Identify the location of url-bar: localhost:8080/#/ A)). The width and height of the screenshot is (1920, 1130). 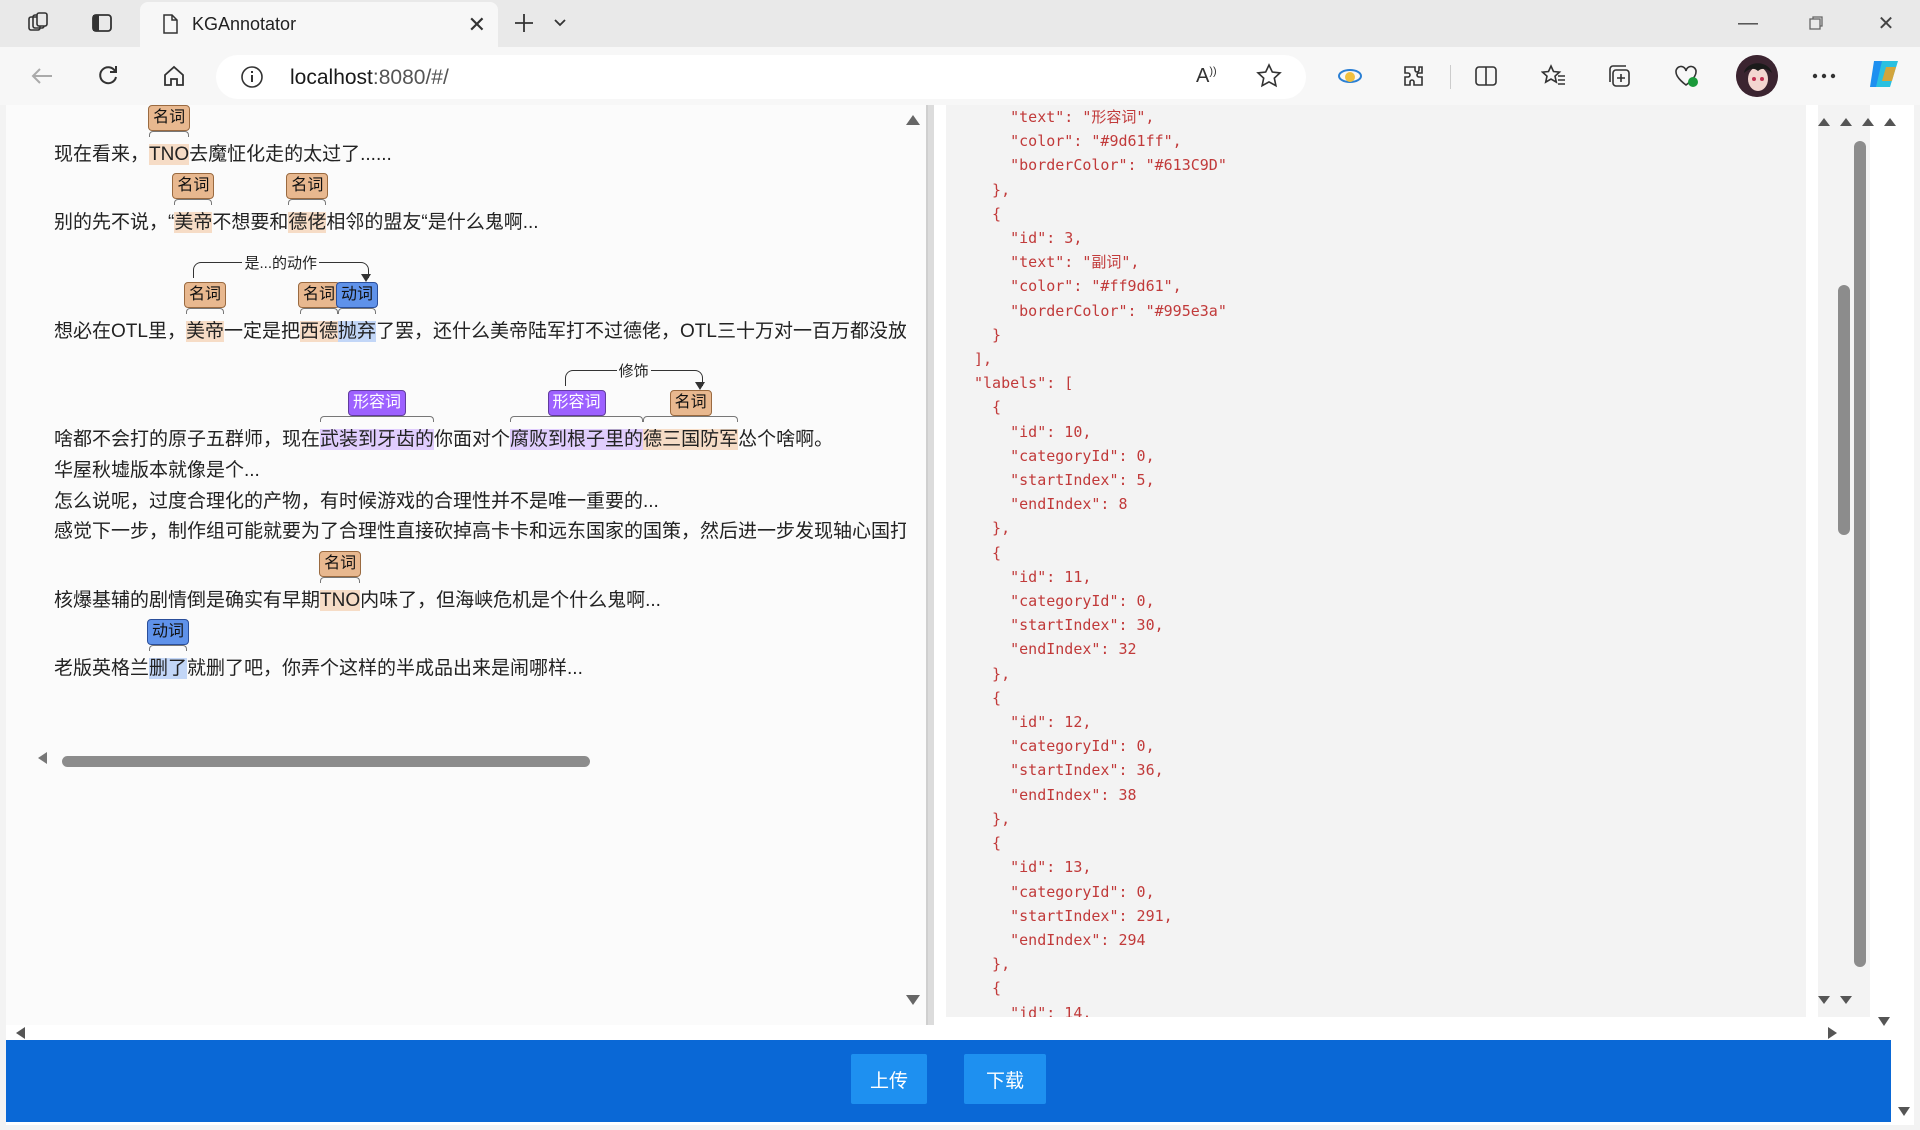
(761, 77).